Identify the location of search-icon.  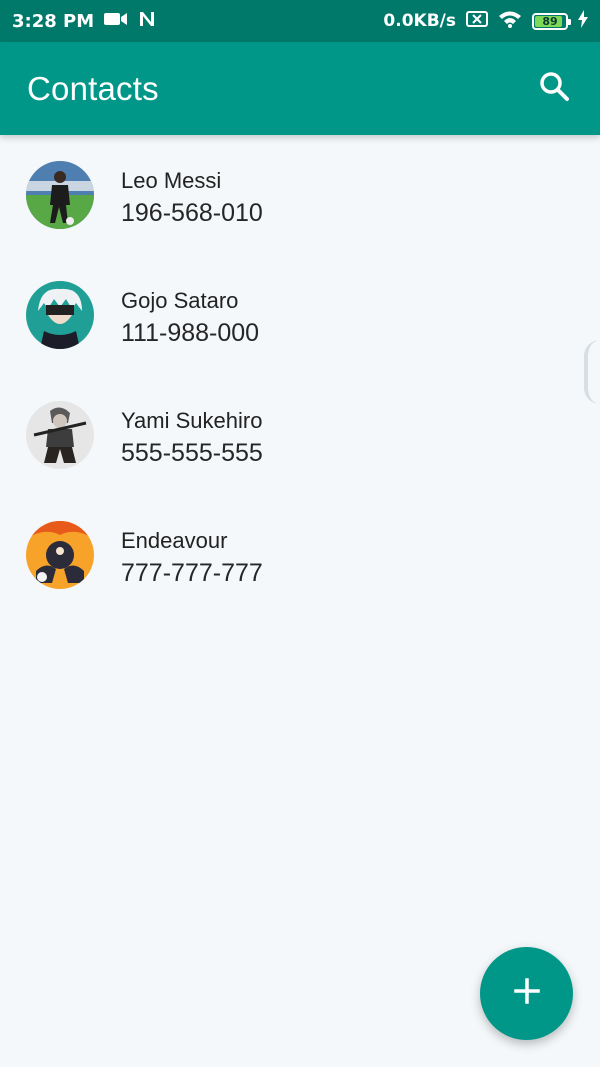
(554, 88).